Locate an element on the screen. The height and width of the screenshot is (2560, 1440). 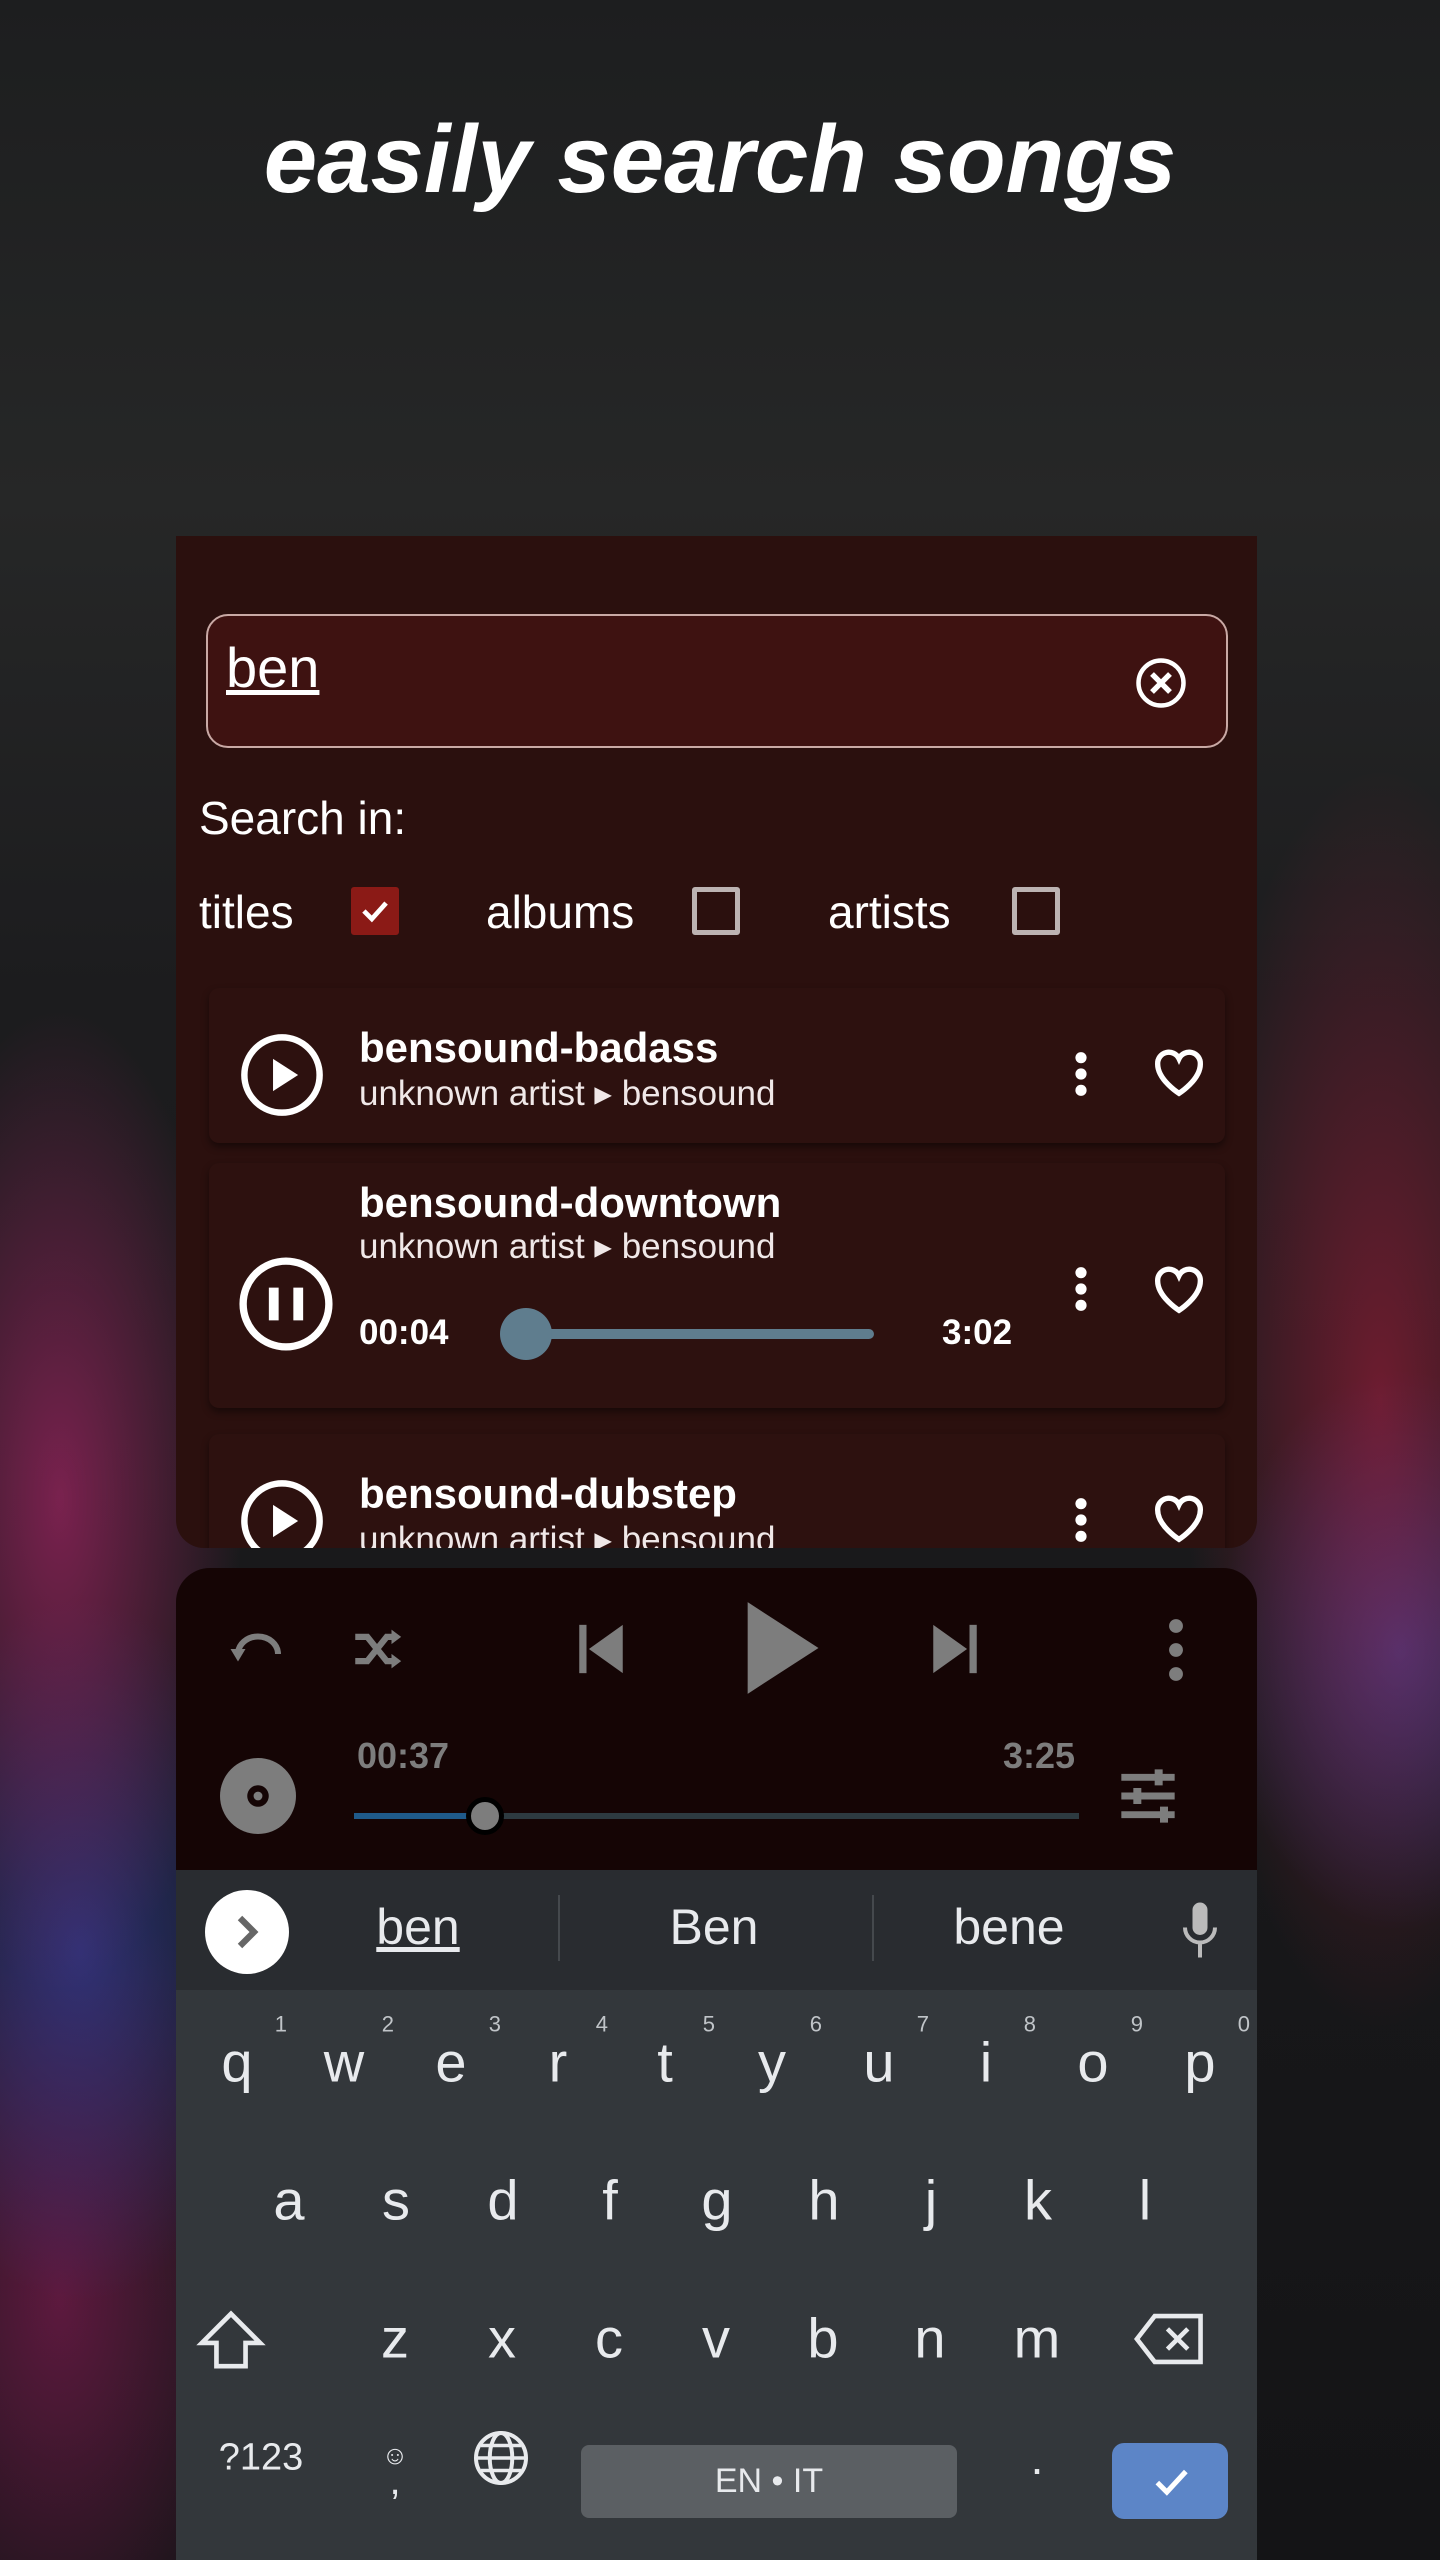
previous-icon is located at coordinates (601, 1649).